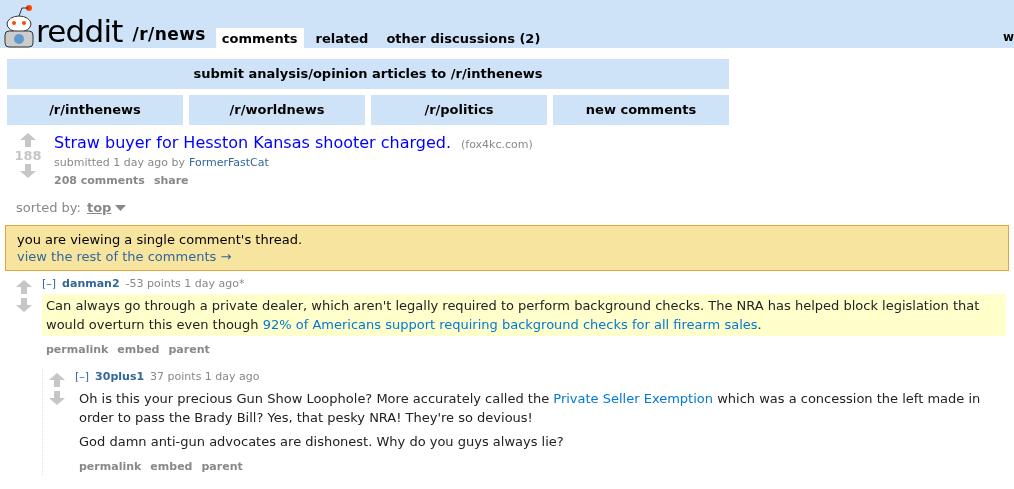  I want to click on comment-author: danman2, so click(91, 283).